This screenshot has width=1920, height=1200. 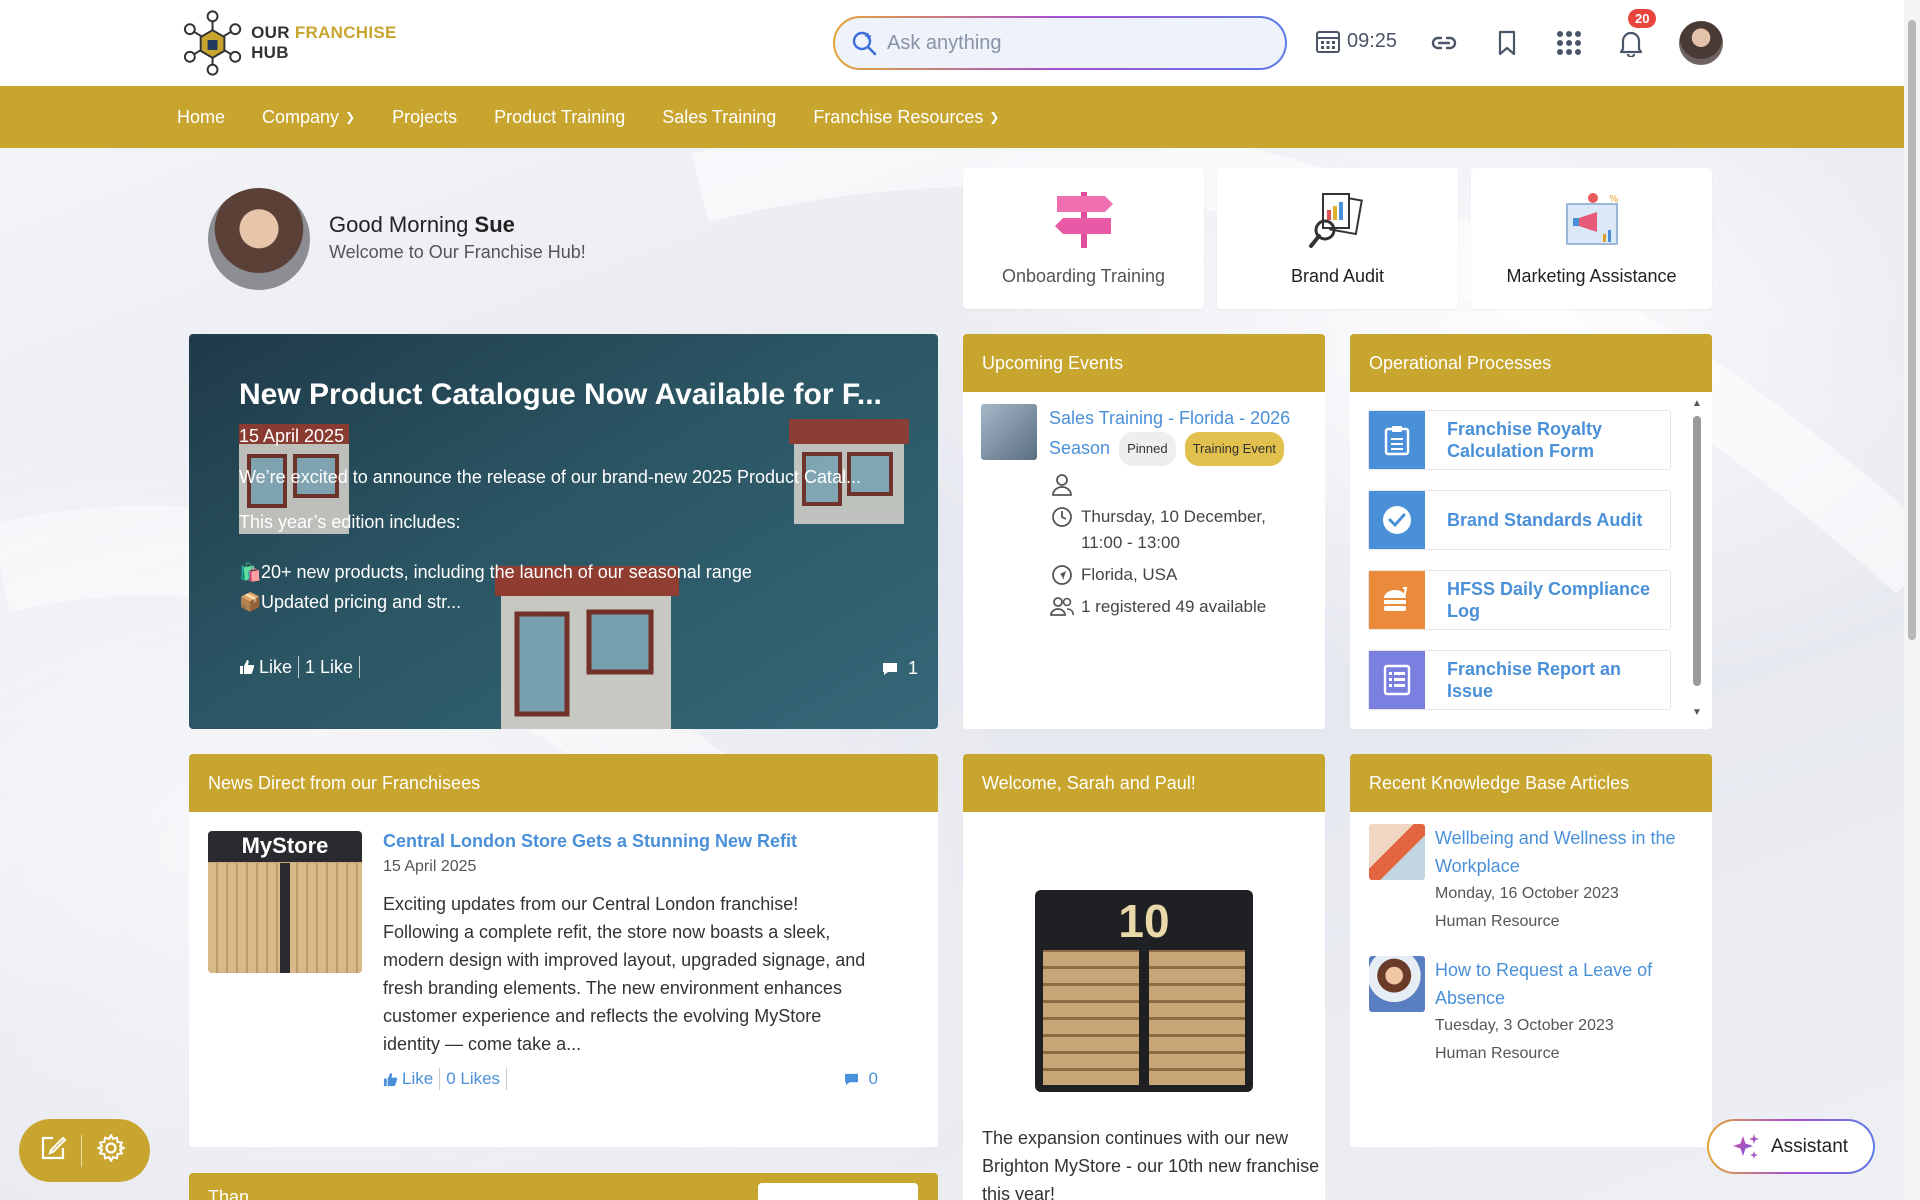 I want to click on event-organizer, so click(x=1174, y=485).